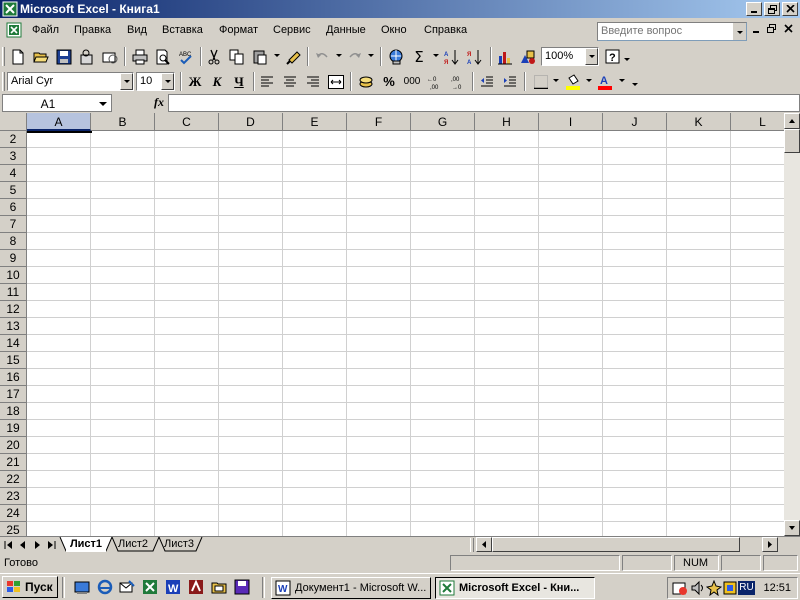  What do you see at coordinates (396, 56) in the screenshot?
I see `hyperlink-button` at bounding box center [396, 56].